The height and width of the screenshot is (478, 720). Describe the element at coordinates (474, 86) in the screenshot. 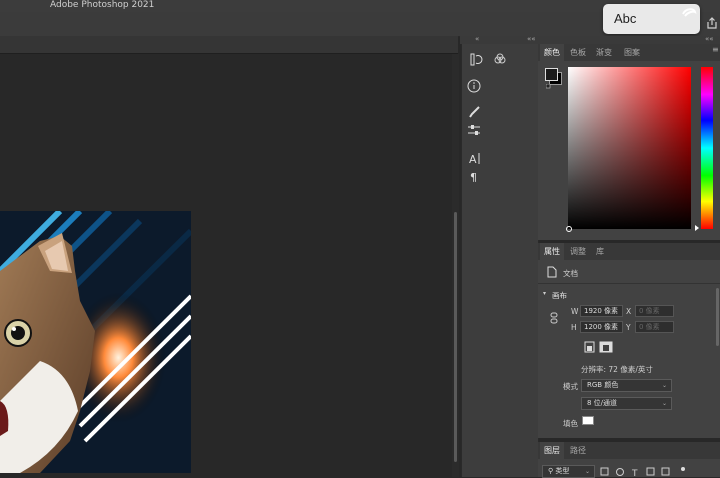

I see `info-icon` at that location.